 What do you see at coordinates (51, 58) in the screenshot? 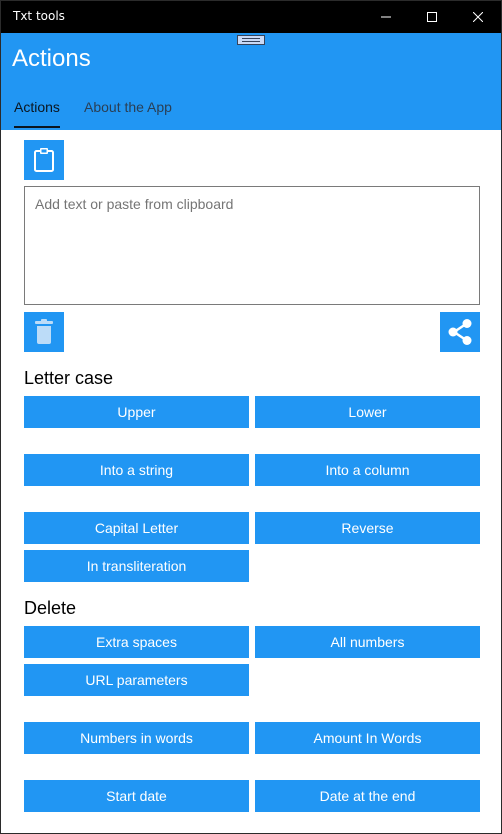
I see `page-title: Actions` at bounding box center [51, 58].